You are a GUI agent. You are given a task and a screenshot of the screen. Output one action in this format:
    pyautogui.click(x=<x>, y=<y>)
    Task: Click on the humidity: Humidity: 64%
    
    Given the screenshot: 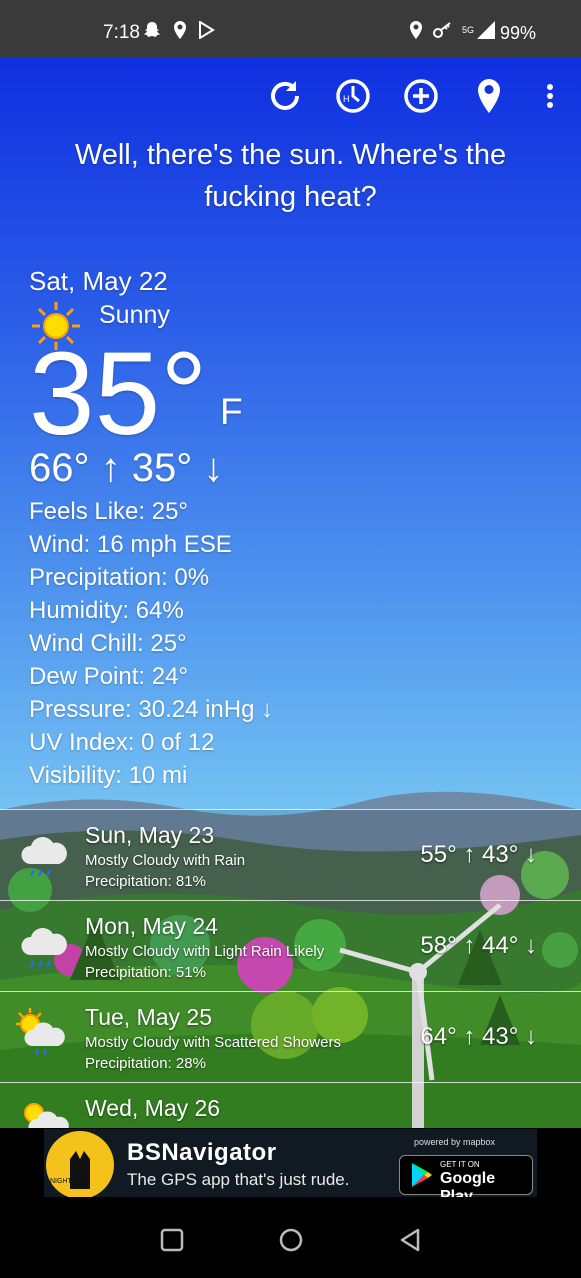 What is the action you would take?
    pyautogui.click(x=106, y=610)
    